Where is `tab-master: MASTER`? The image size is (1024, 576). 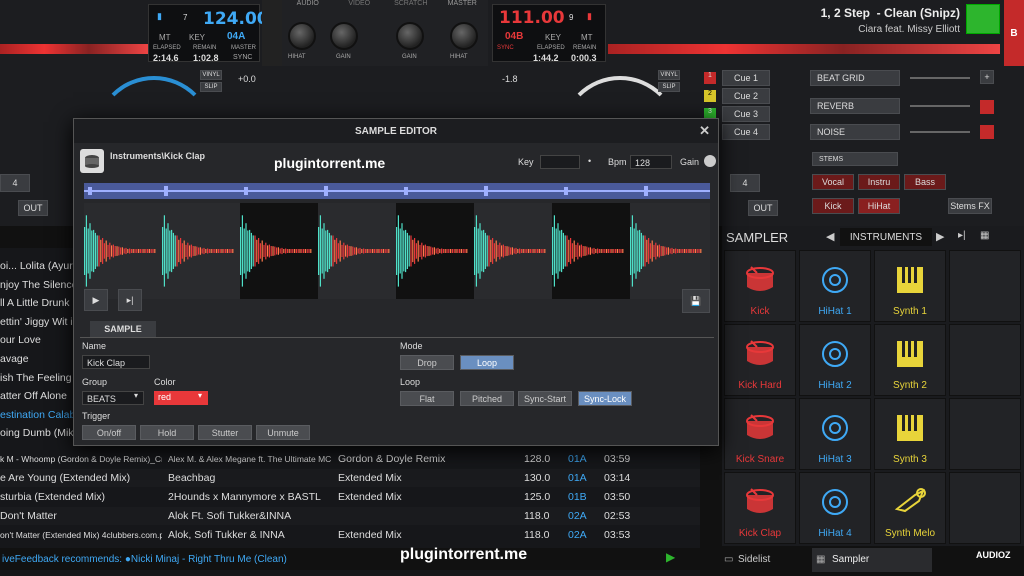 tab-master: MASTER is located at coordinates (463, 6).